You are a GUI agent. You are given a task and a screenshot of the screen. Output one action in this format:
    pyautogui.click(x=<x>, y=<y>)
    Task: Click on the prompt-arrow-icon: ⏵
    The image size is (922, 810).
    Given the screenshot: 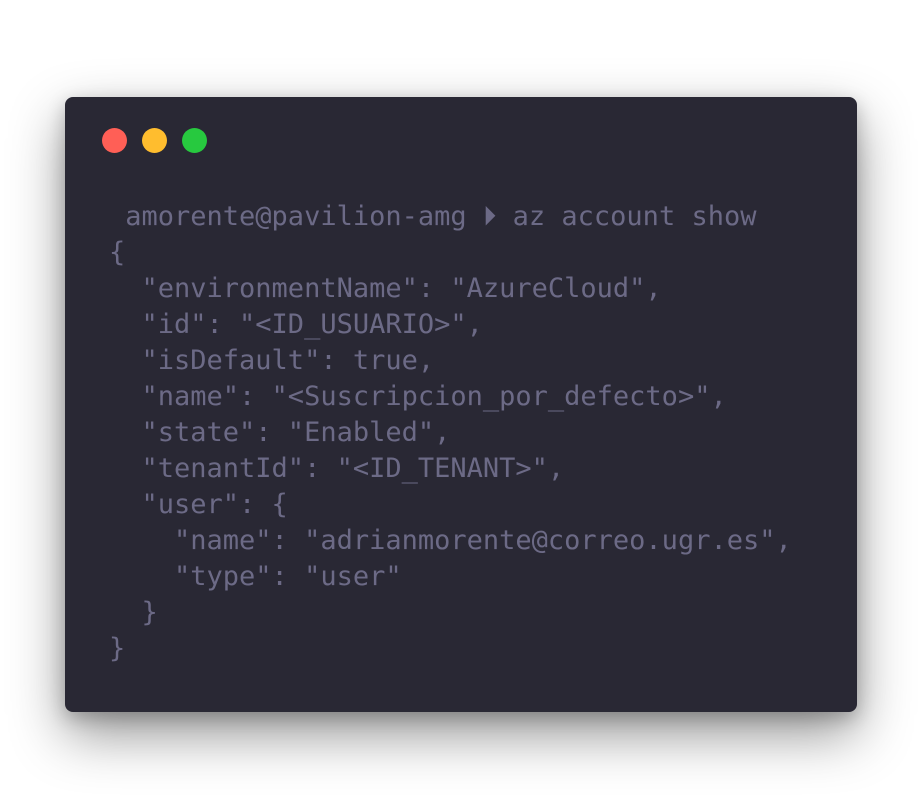 What is the action you would take?
    pyautogui.click(x=489, y=216)
    